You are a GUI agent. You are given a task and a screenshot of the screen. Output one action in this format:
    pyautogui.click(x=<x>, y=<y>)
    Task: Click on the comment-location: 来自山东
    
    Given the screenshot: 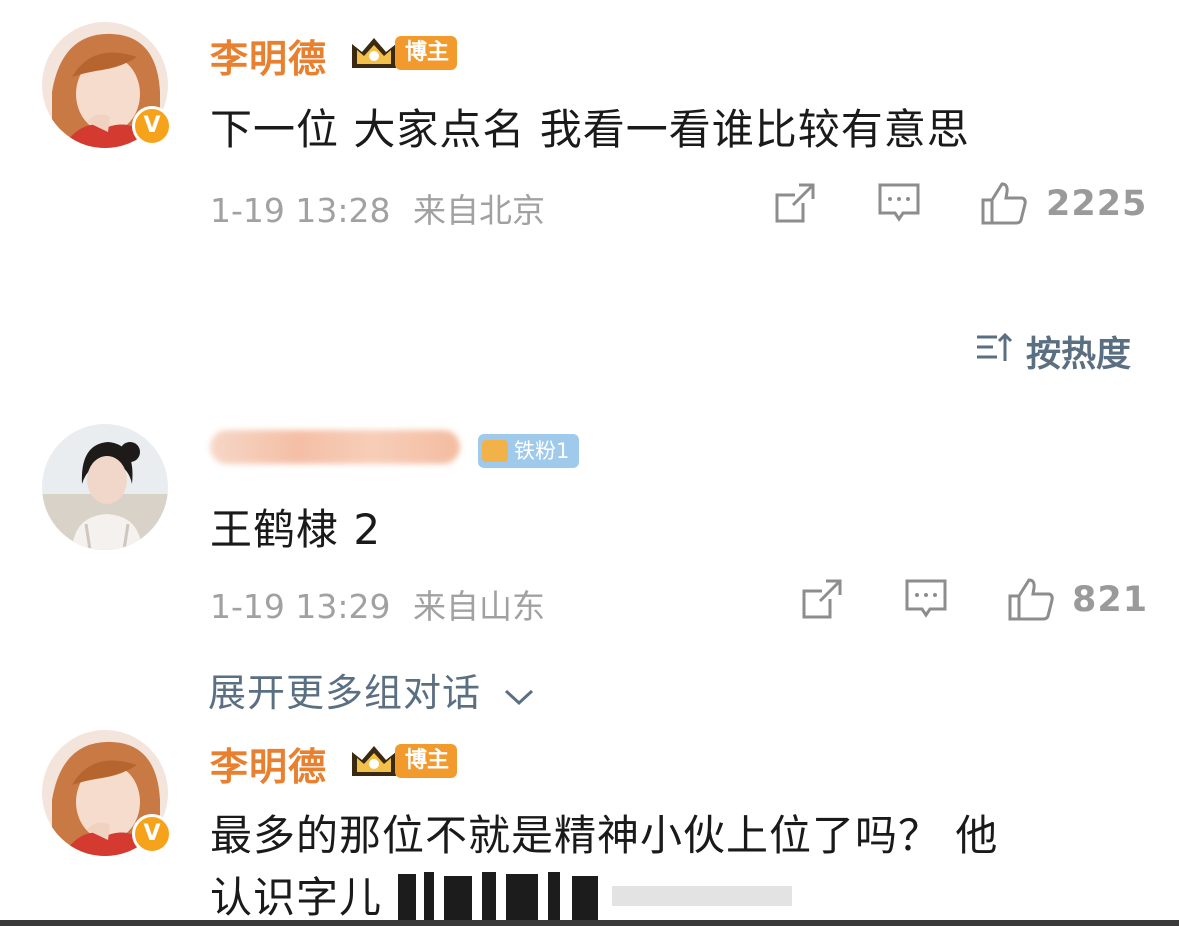 What is the action you would take?
    pyautogui.click(x=479, y=606)
    